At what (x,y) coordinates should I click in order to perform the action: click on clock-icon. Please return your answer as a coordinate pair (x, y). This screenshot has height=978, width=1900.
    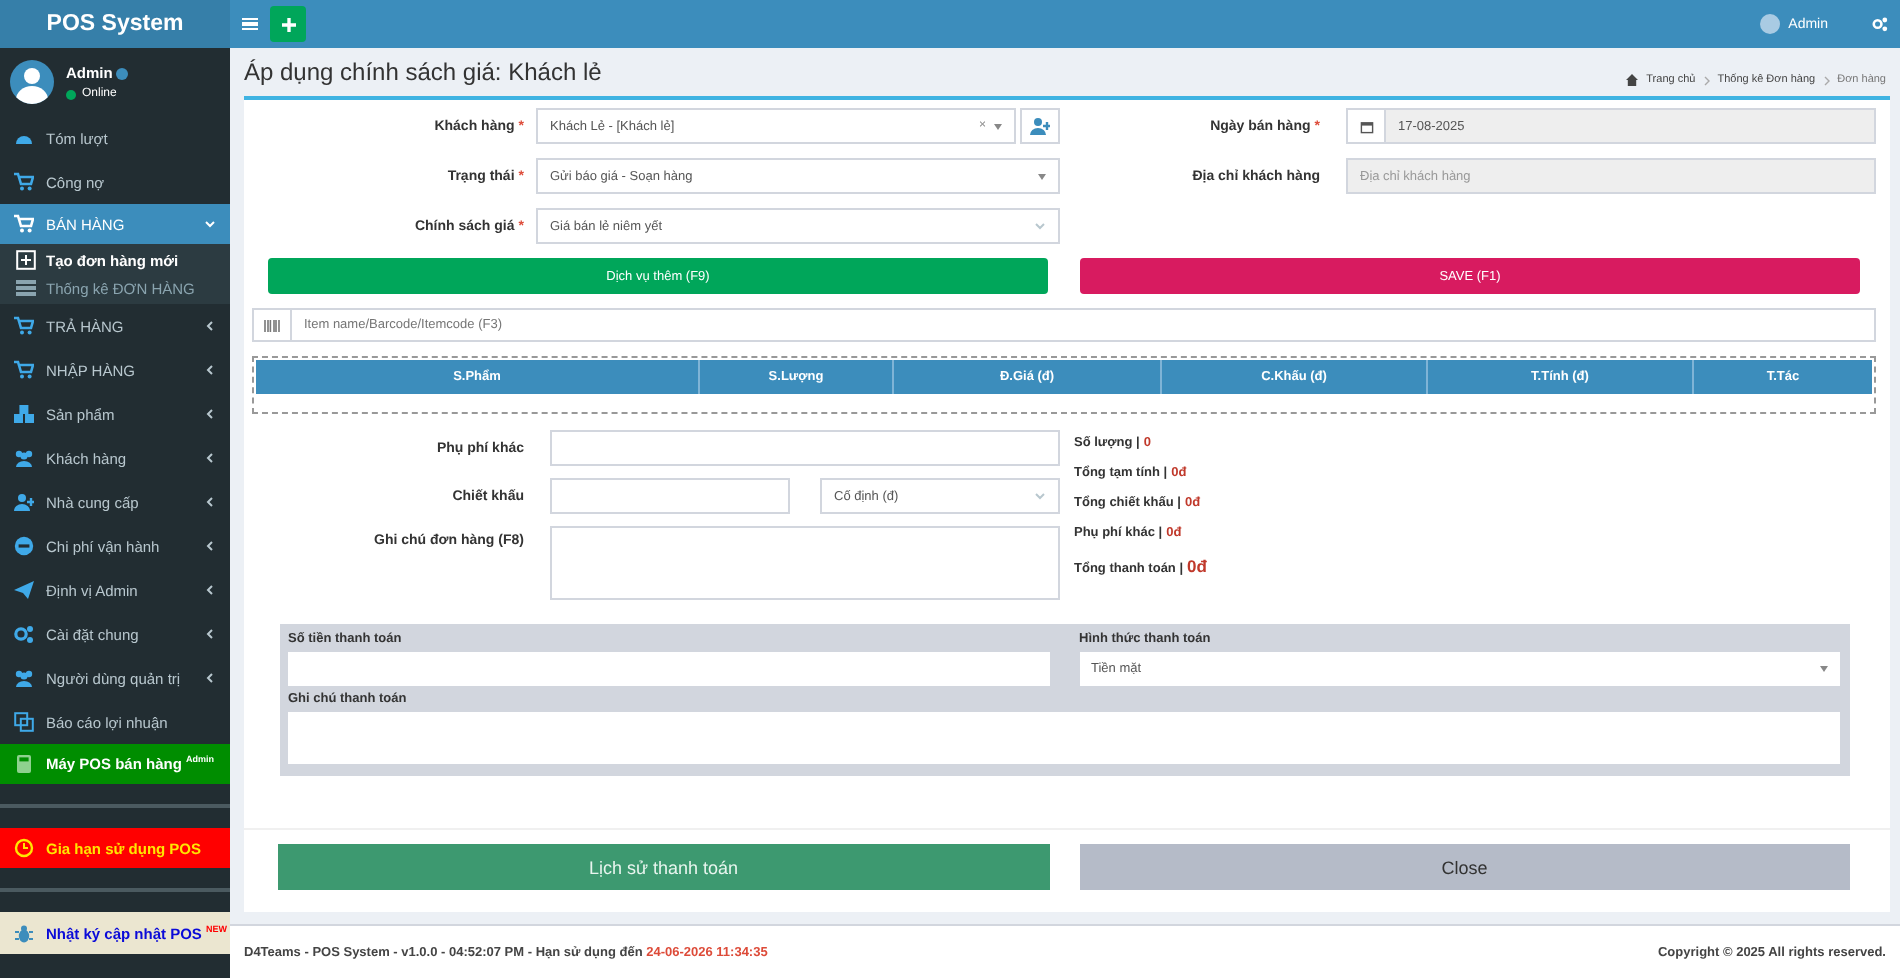
    Looking at the image, I should click on (24, 848).